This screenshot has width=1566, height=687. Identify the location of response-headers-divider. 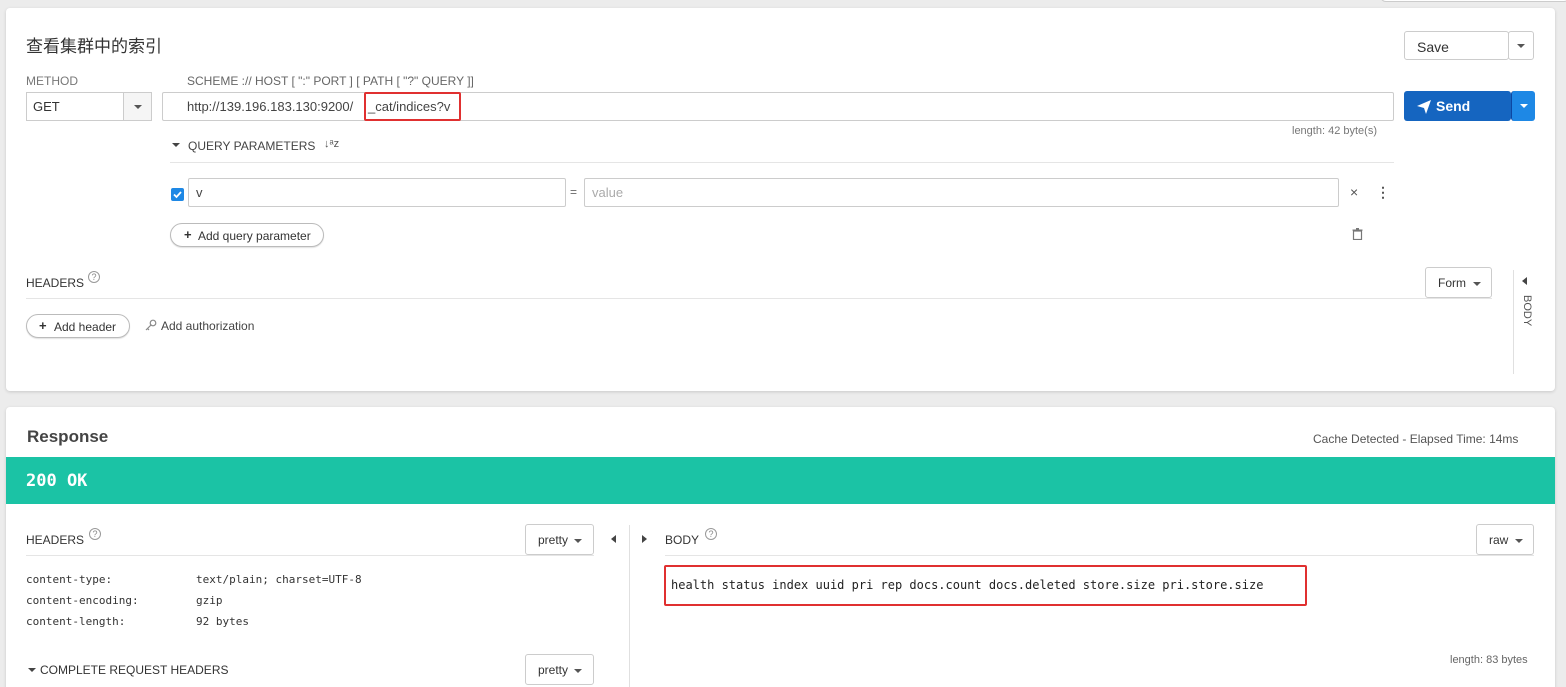
(310, 555).